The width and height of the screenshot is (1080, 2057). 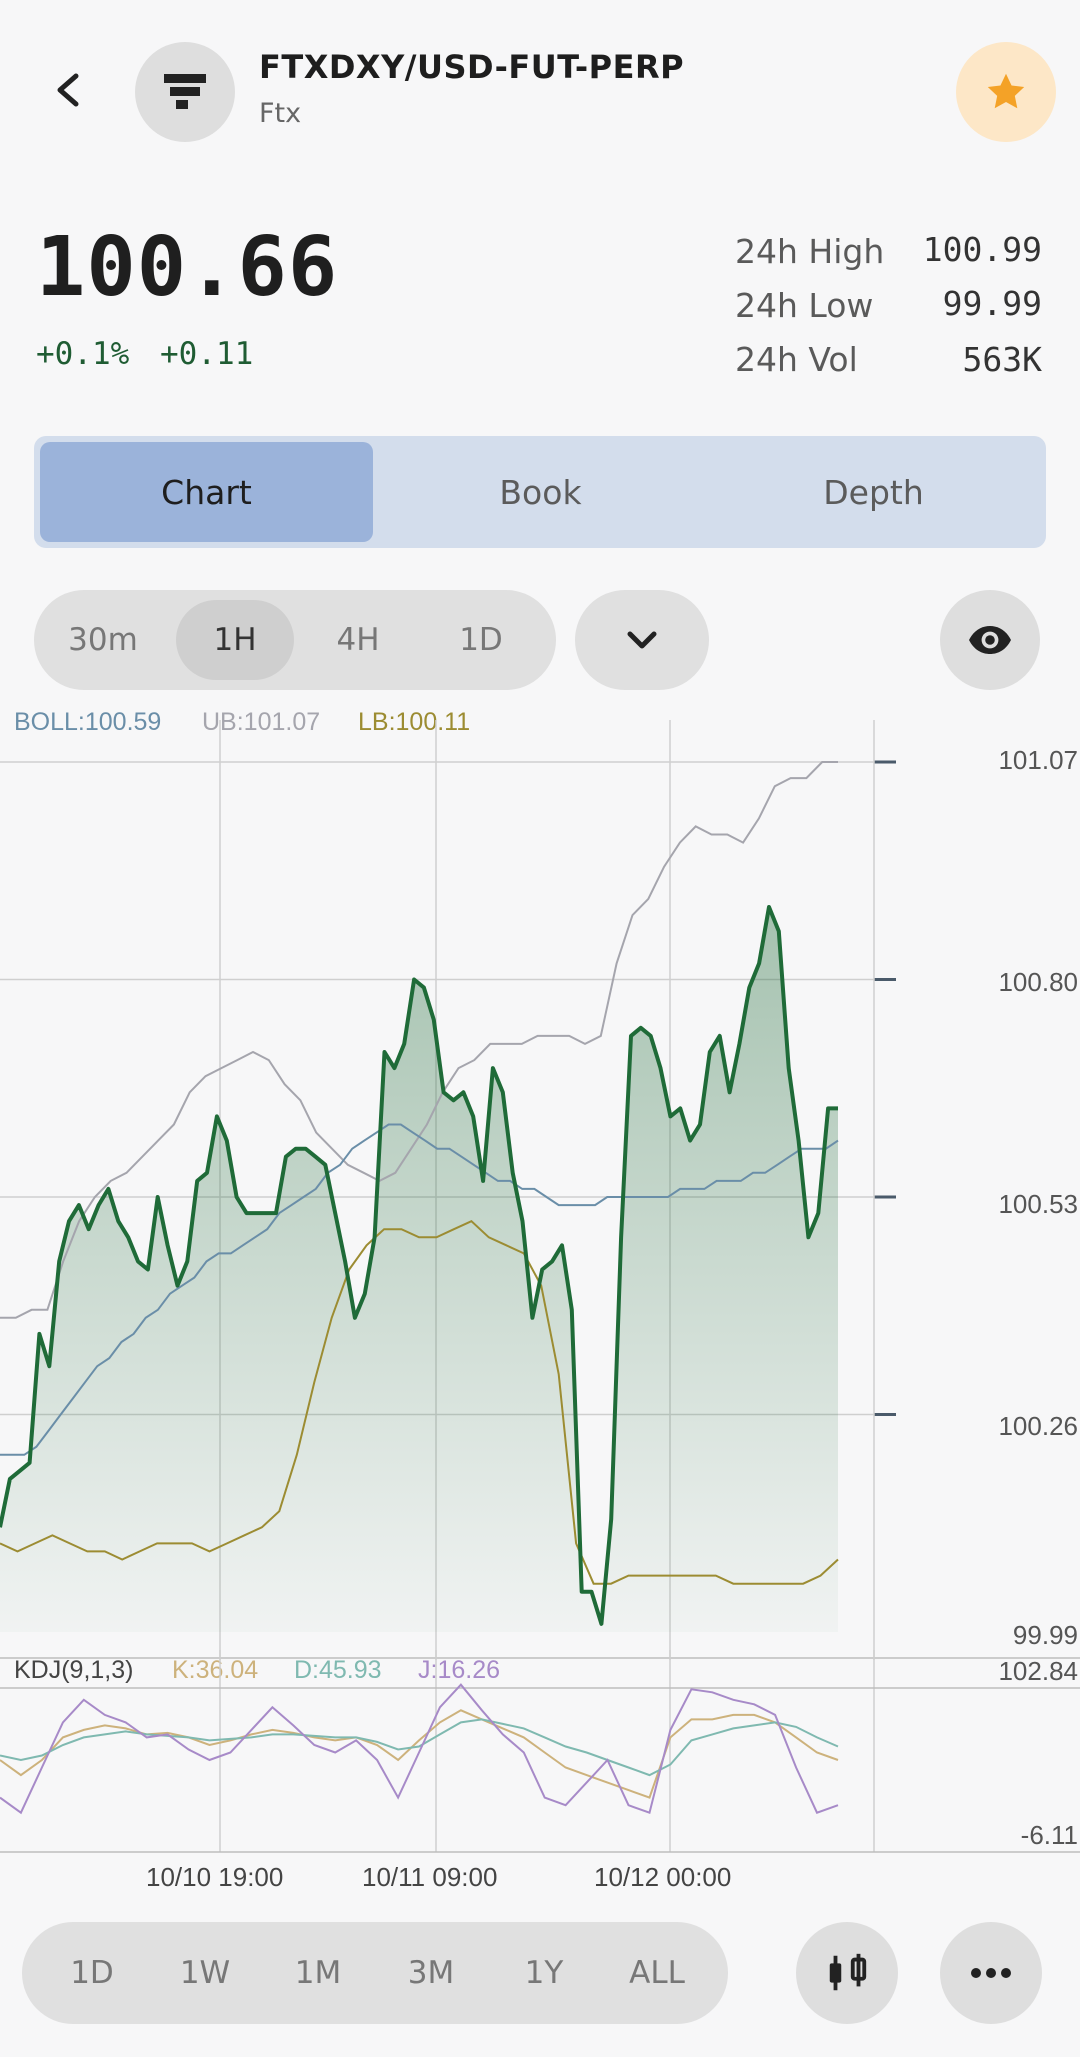 I want to click on range-1w: 1W, so click(x=205, y=1973).